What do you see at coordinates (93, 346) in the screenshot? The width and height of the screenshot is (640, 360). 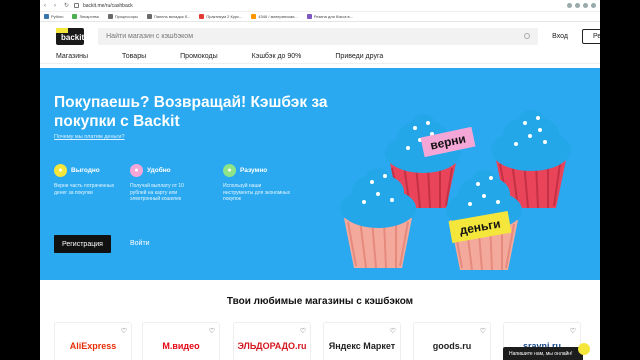 I see `store-name: AliExpress` at bounding box center [93, 346].